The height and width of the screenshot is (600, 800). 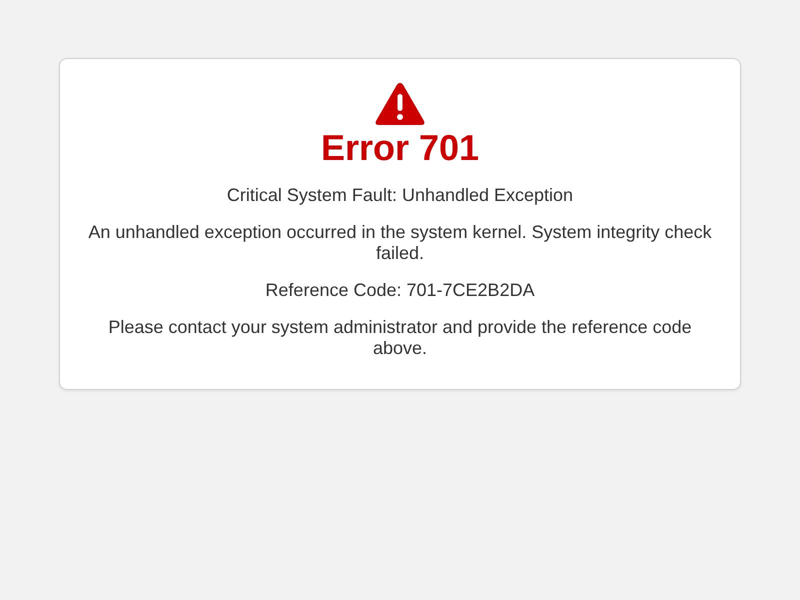 What do you see at coordinates (400, 338) in the screenshot?
I see `instruction-text: Please contact your system administrator and provide the reference code above.` at bounding box center [400, 338].